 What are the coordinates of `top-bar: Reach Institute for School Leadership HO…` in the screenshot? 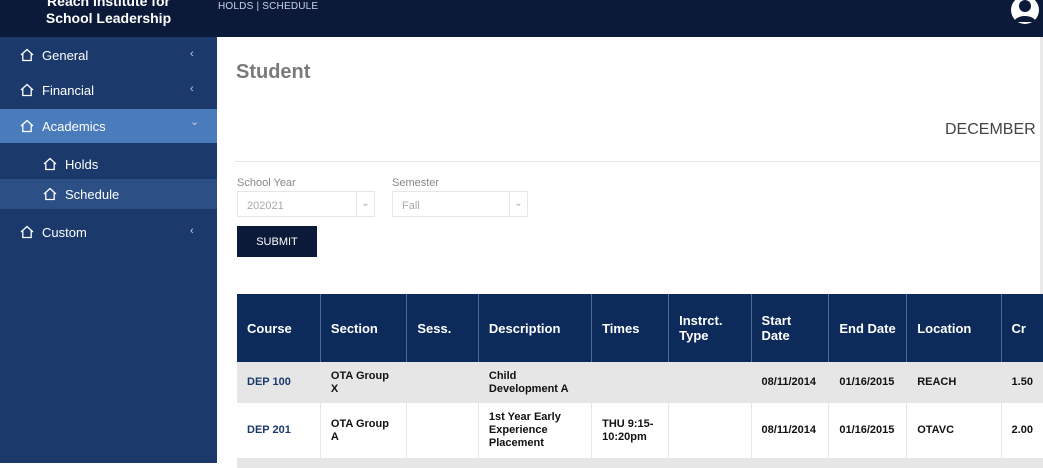 It's located at (521, 18).